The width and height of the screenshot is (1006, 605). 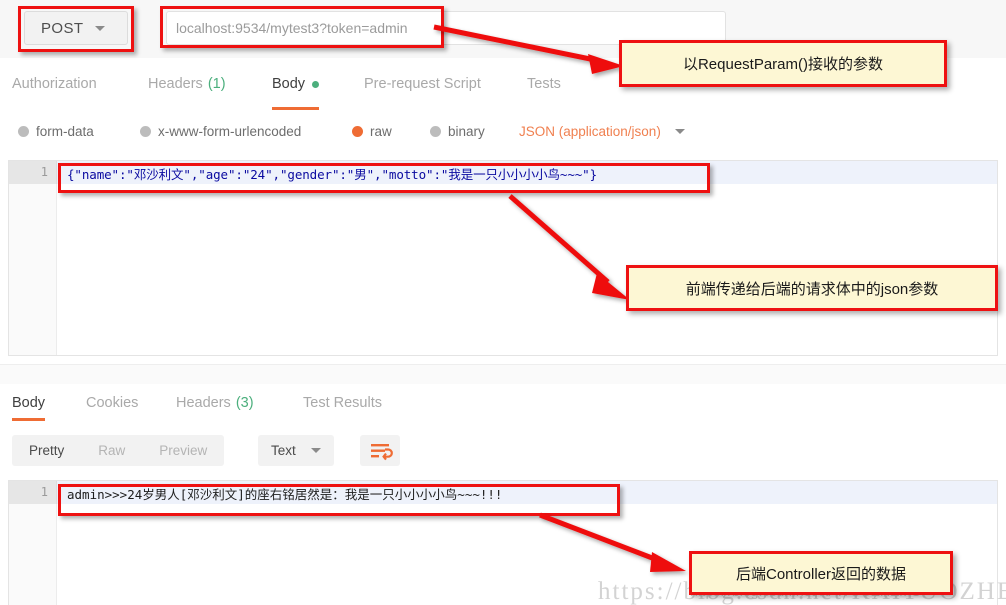 I want to click on response-toolbar: Pretty Raw Preview Text, so click(x=503, y=450).